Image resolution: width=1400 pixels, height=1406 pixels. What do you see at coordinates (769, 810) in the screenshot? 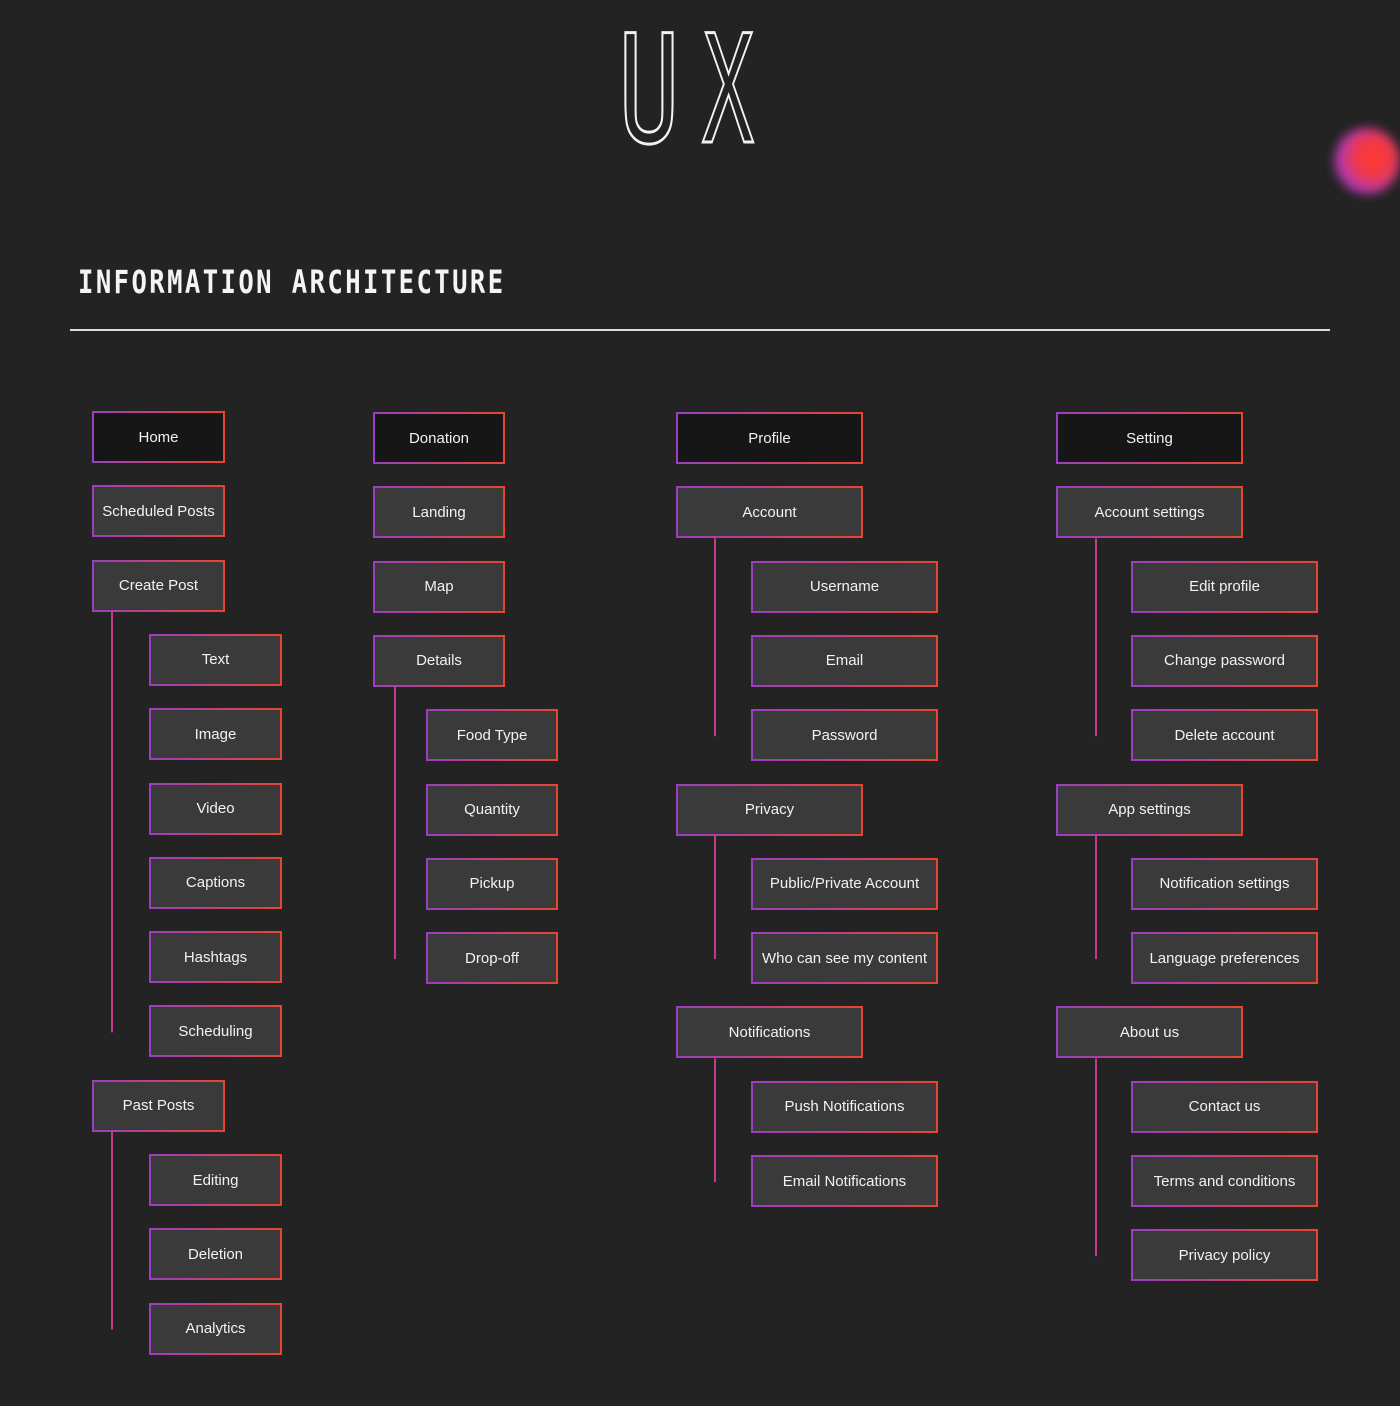
I see `node-privacy: Privacy` at bounding box center [769, 810].